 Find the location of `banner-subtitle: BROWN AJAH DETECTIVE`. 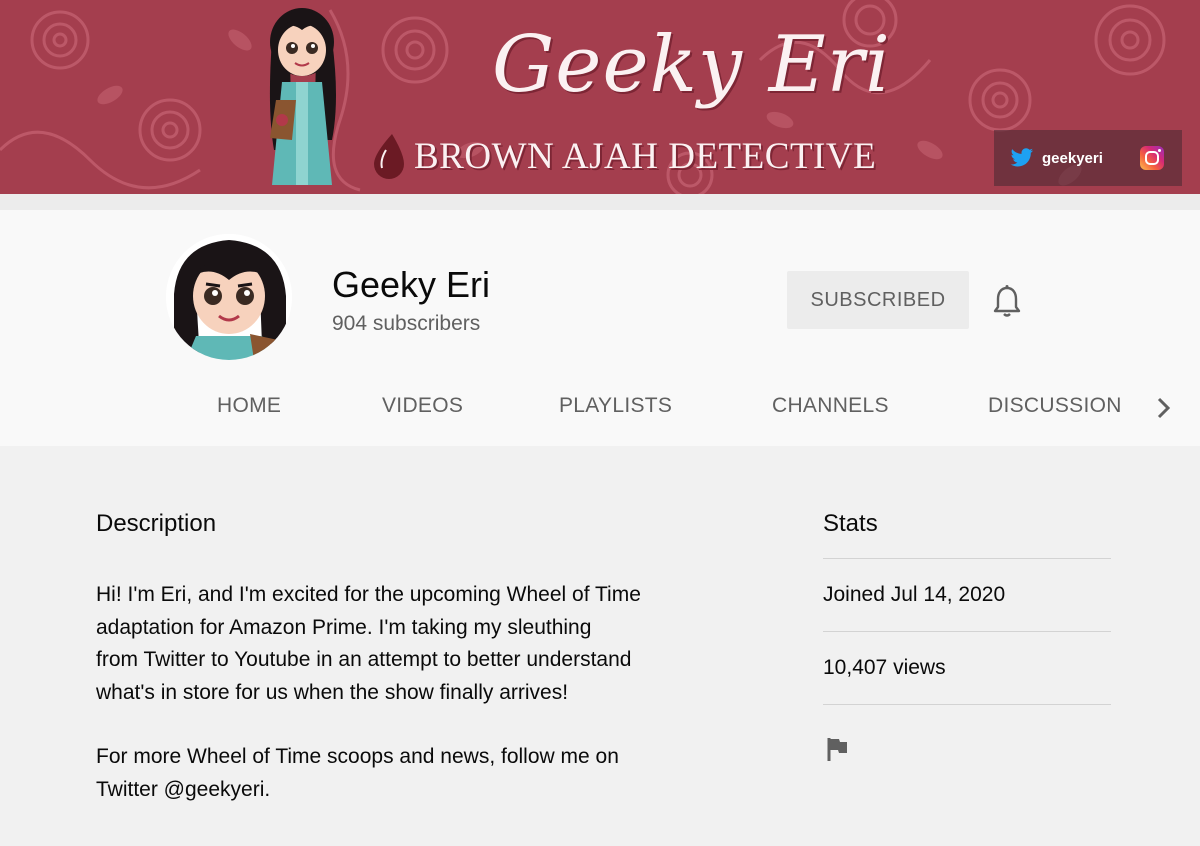

banner-subtitle: BROWN AJAH DETECTIVE is located at coordinates (645, 156).